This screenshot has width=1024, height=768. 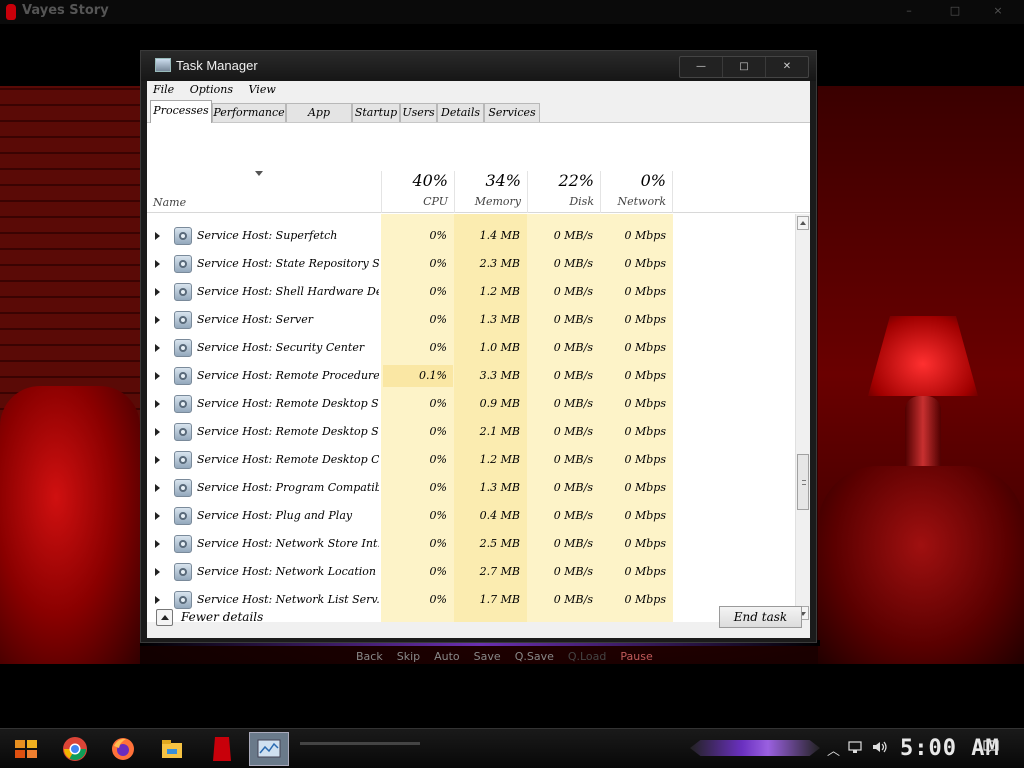 What do you see at coordinates (880, 749) in the screenshot?
I see `volume-icon` at bounding box center [880, 749].